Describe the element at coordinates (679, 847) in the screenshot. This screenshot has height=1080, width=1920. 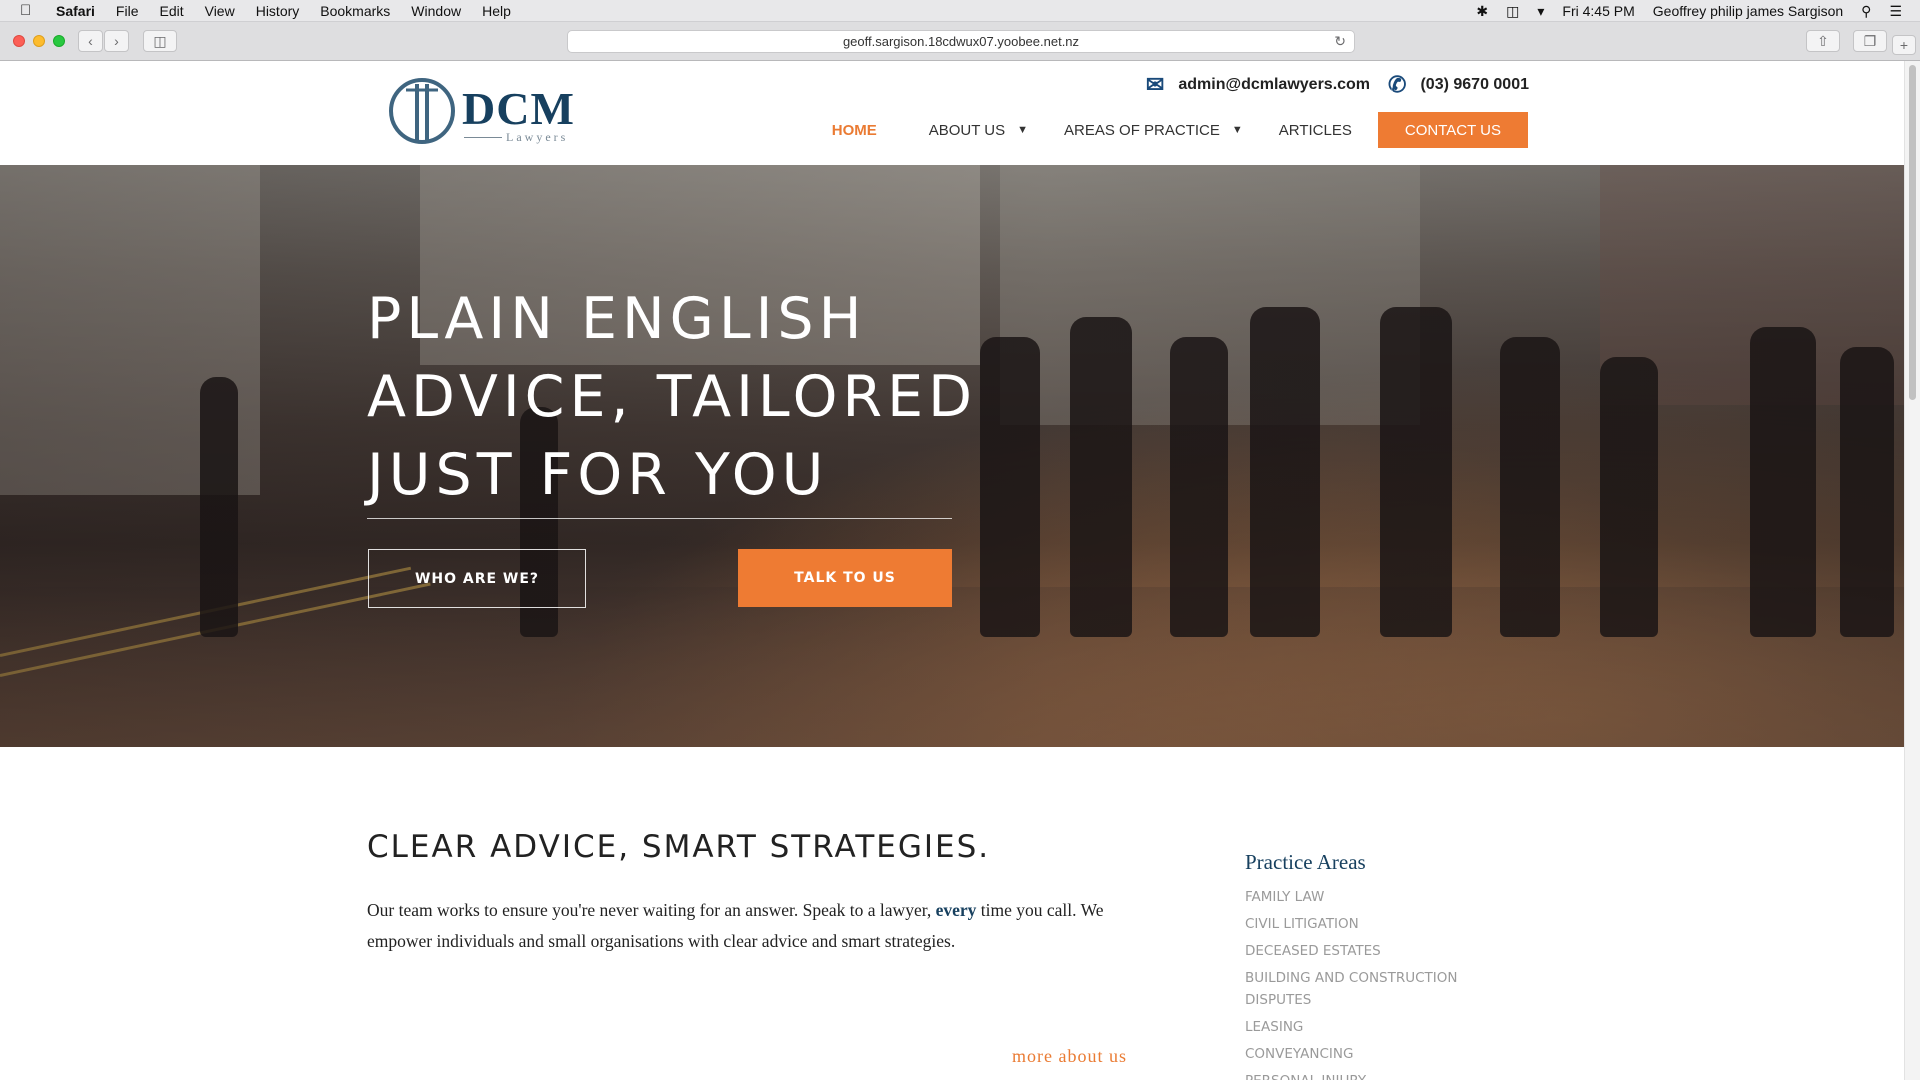
I see `intro-heading: CLEAR ADVICE, SMART STRATEGIES.` at that location.